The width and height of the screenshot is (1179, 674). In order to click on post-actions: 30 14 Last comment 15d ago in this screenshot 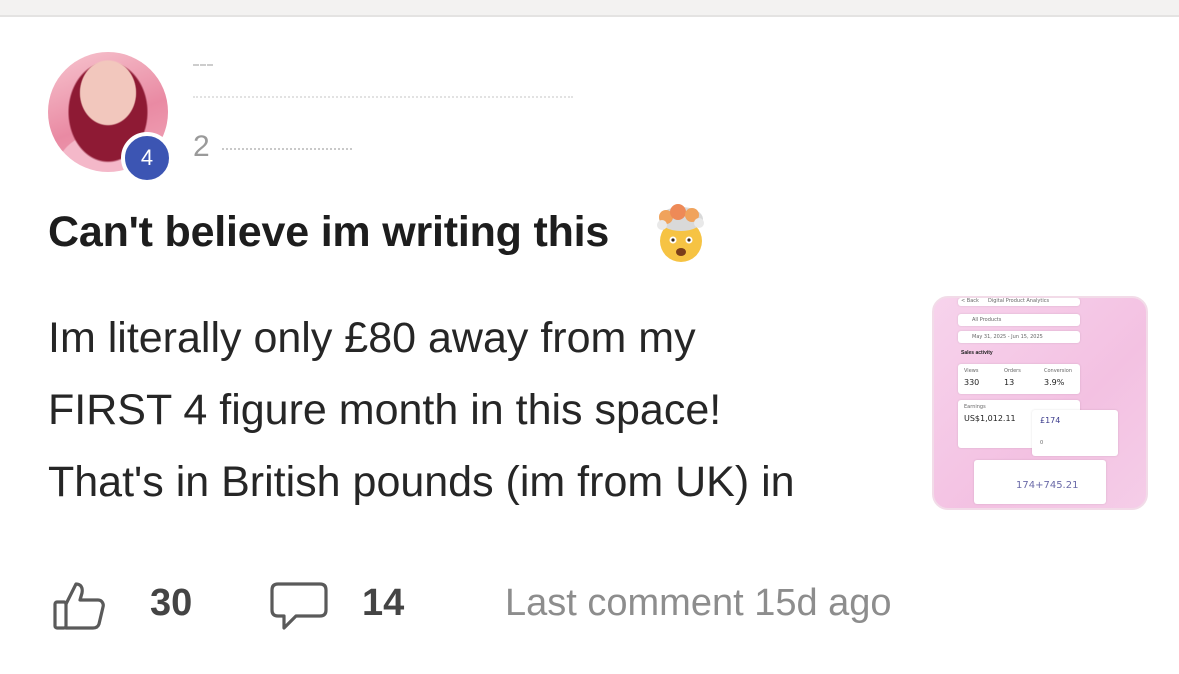, I will do `click(589, 605)`.